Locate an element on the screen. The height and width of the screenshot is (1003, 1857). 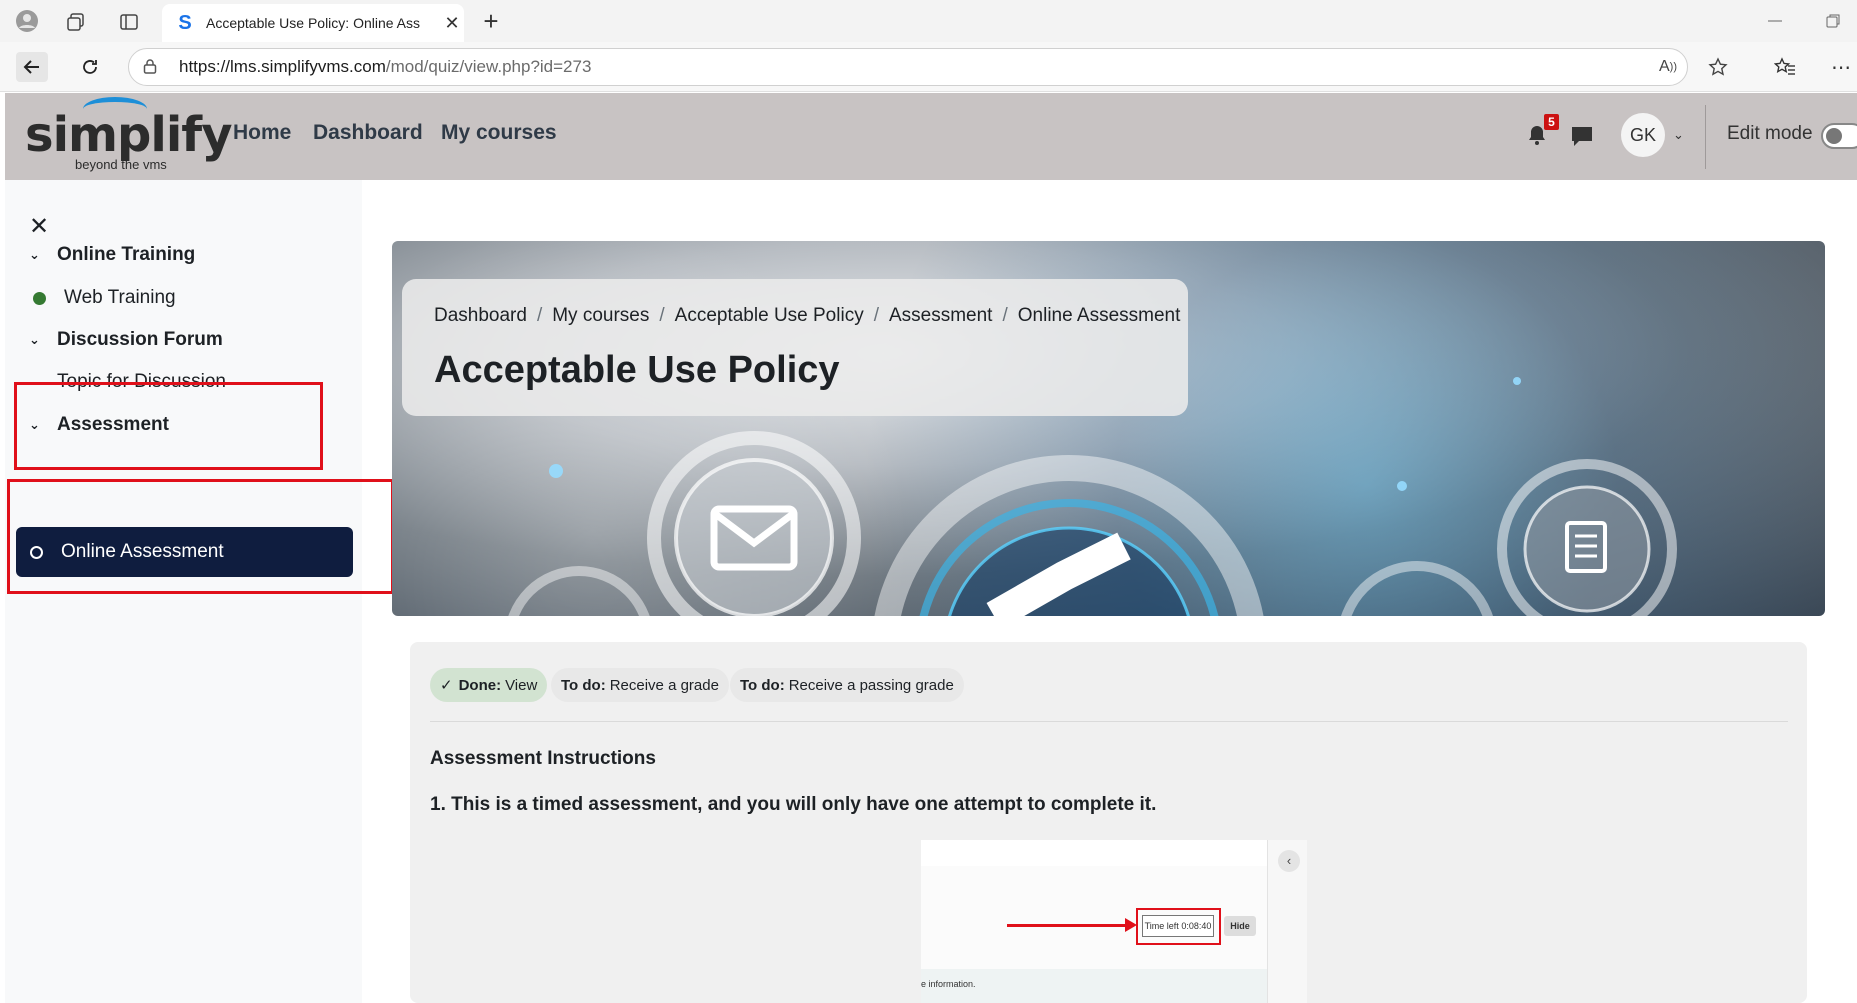
completion-text: Receive a grade is located at coordinates (664, 685).